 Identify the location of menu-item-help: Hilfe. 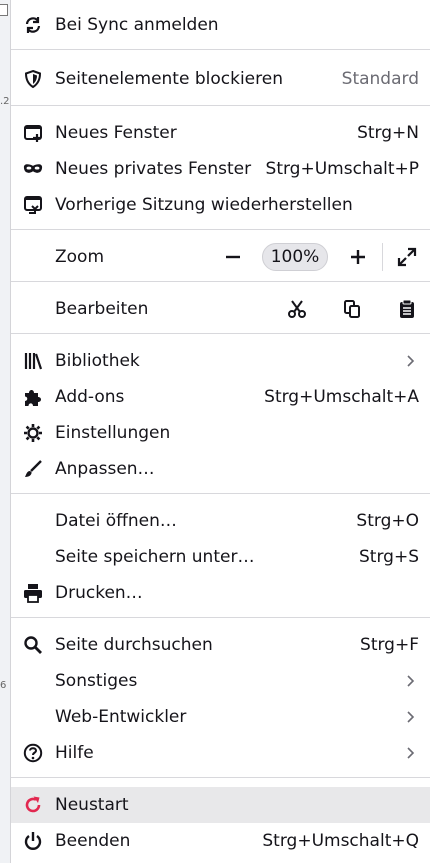
(220, 753).